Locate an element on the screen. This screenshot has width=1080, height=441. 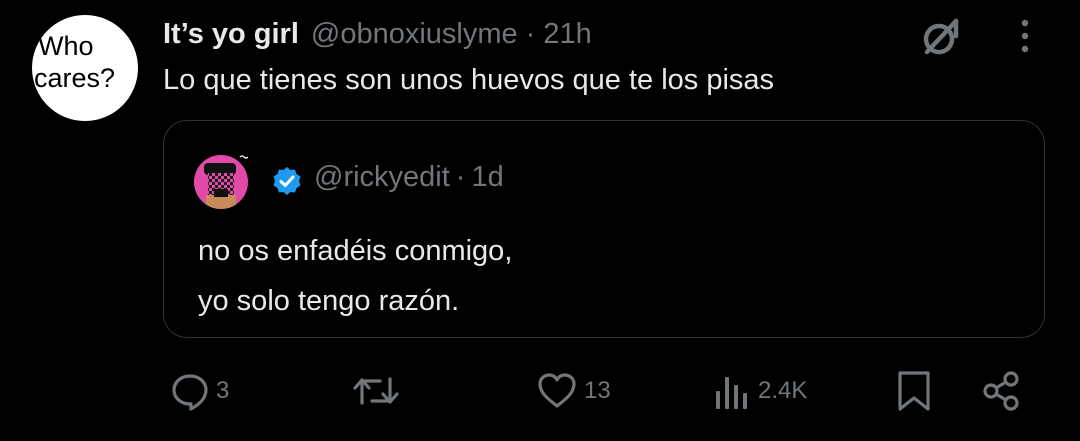
reply-count: 3 is located at coordinates (223, 390).